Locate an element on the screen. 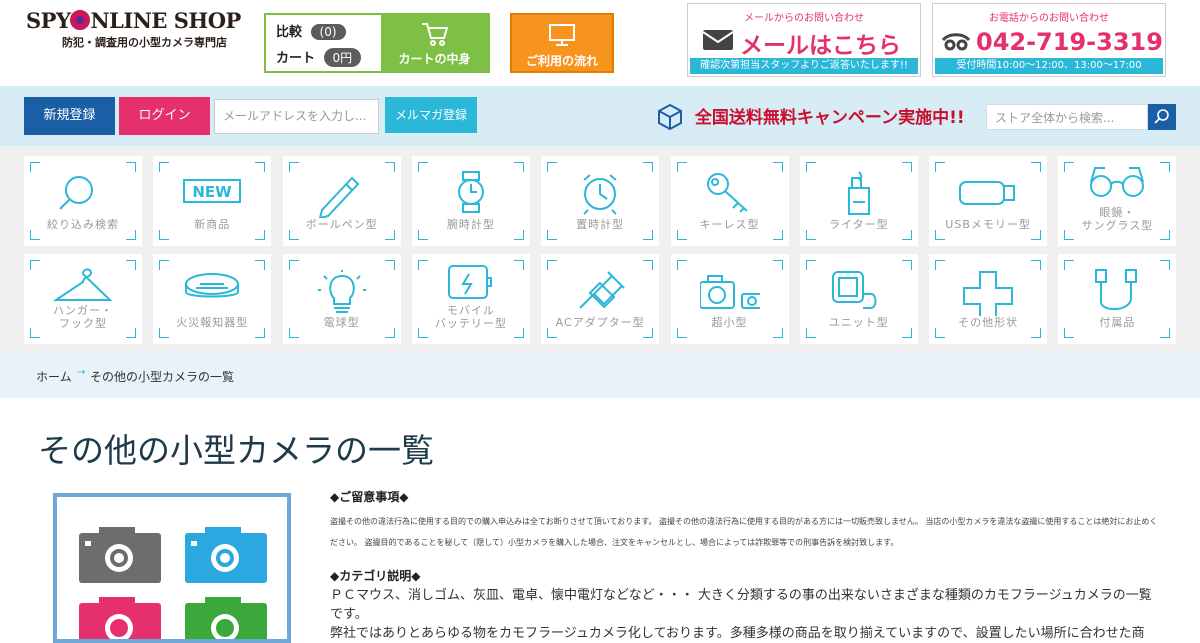 The image size is (1200, 643). category-tile: ACアダプター型 is located at coordinates (600, 299).